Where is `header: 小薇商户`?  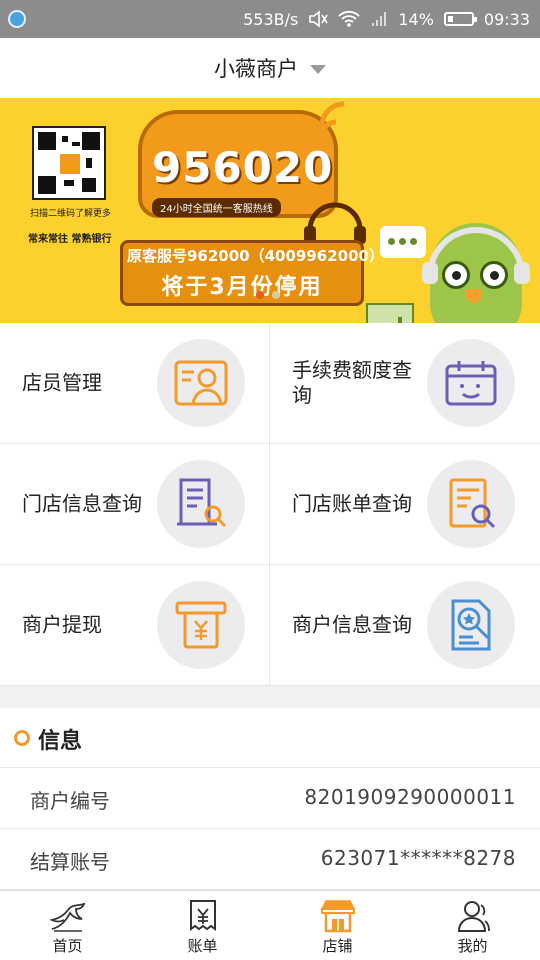 header: 小薇商户 is located at coordinates (270, 68).